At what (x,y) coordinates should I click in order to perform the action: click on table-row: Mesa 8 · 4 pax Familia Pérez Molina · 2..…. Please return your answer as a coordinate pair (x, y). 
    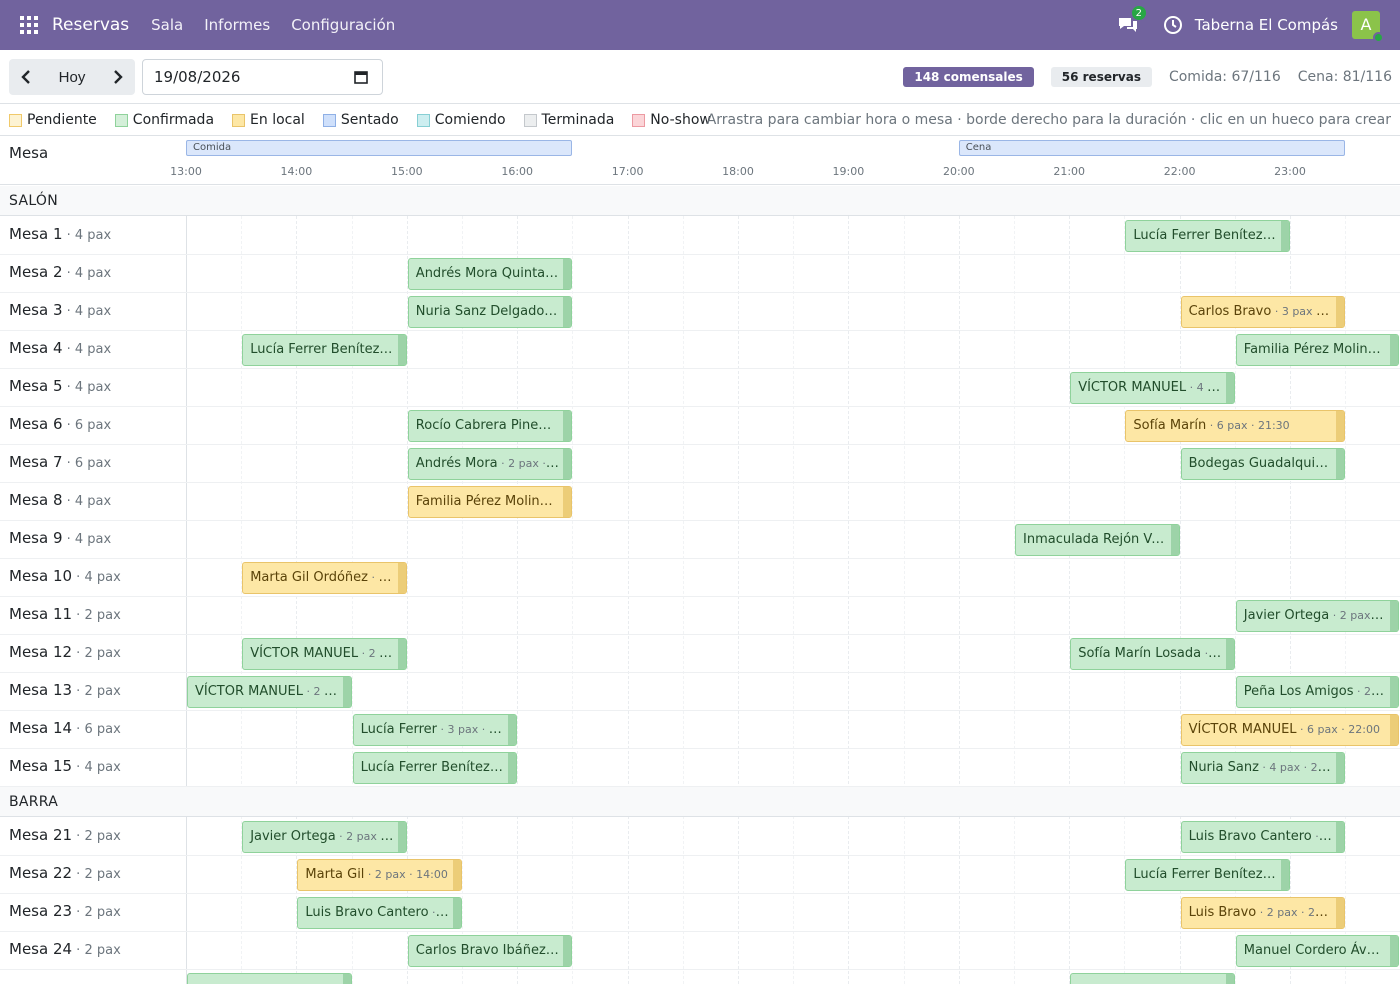
    Looking at the image, I should click on (700, 502).